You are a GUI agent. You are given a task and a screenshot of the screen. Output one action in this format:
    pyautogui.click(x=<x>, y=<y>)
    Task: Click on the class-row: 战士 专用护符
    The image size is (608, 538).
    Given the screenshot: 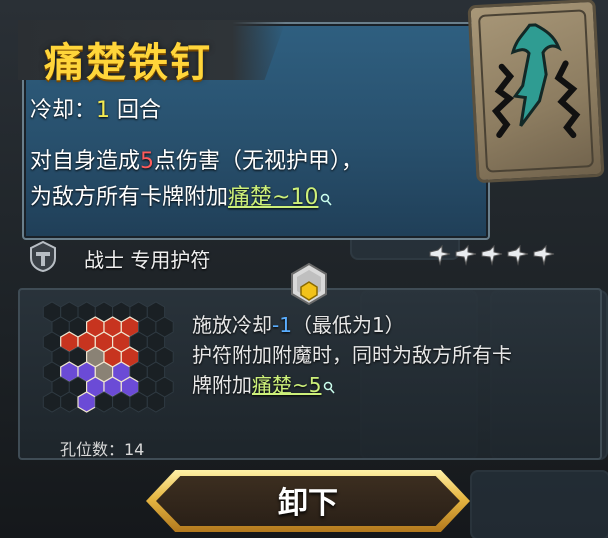 What is the action you would take?
    pyautogui.click(x=249, y=257)
    